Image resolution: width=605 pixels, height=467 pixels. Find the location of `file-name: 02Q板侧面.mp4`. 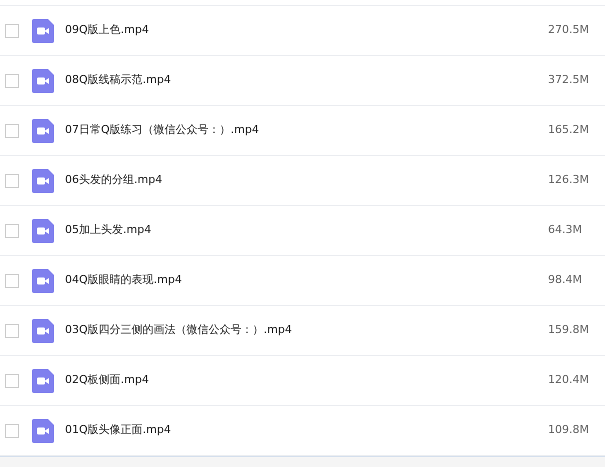

file-name: 02Q板侧面.mp4 is located at coordinates (306, 380).